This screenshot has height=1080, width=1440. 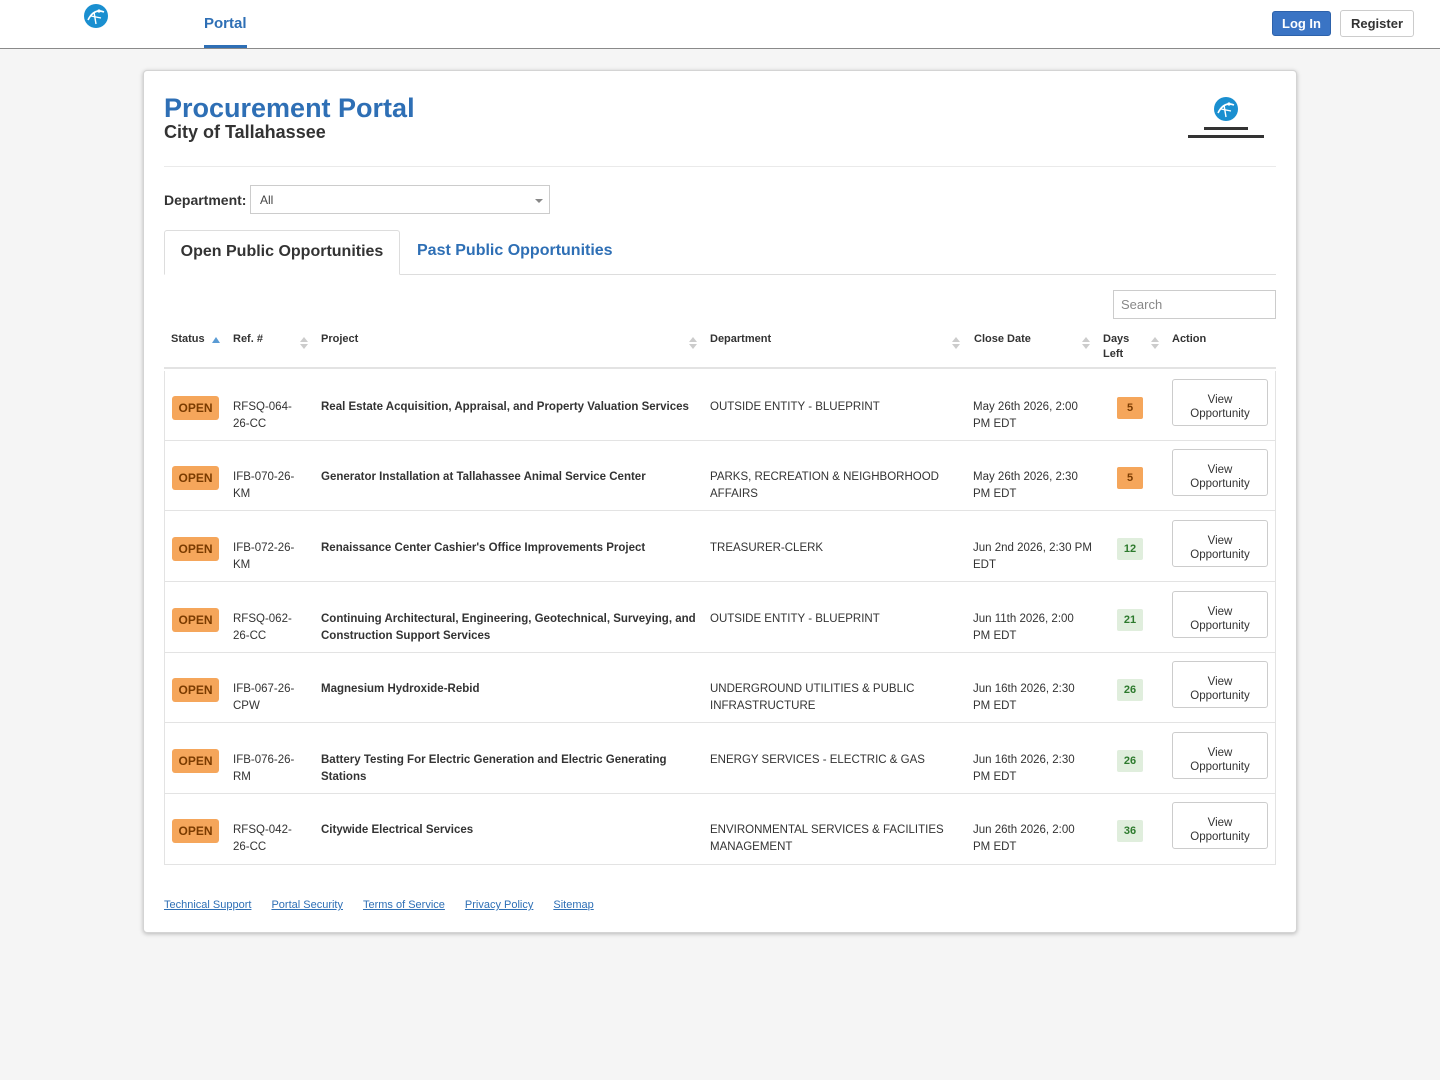 I want to click on days-left-badge: 21, so click(x=1130, y=620).